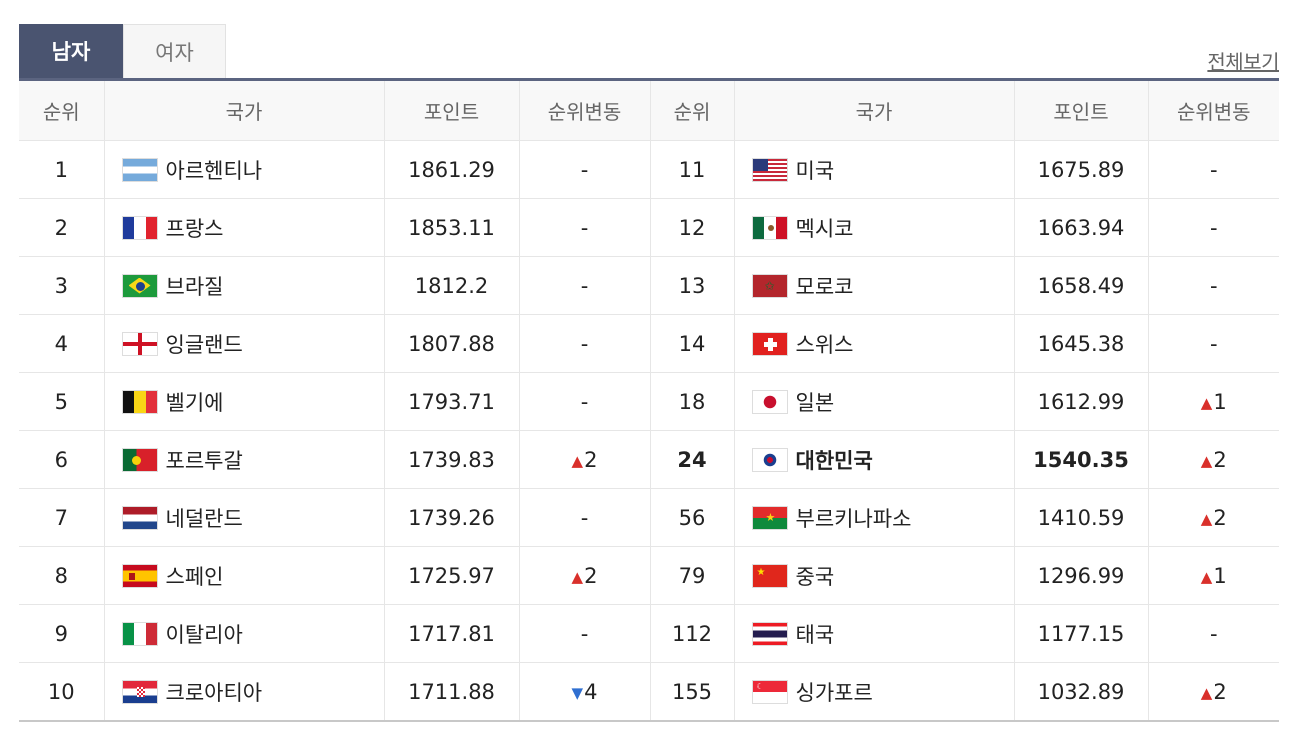 This screenshot has width=1302, height=738. I want to click on netherlands-flag-icon, so click(139, 517).